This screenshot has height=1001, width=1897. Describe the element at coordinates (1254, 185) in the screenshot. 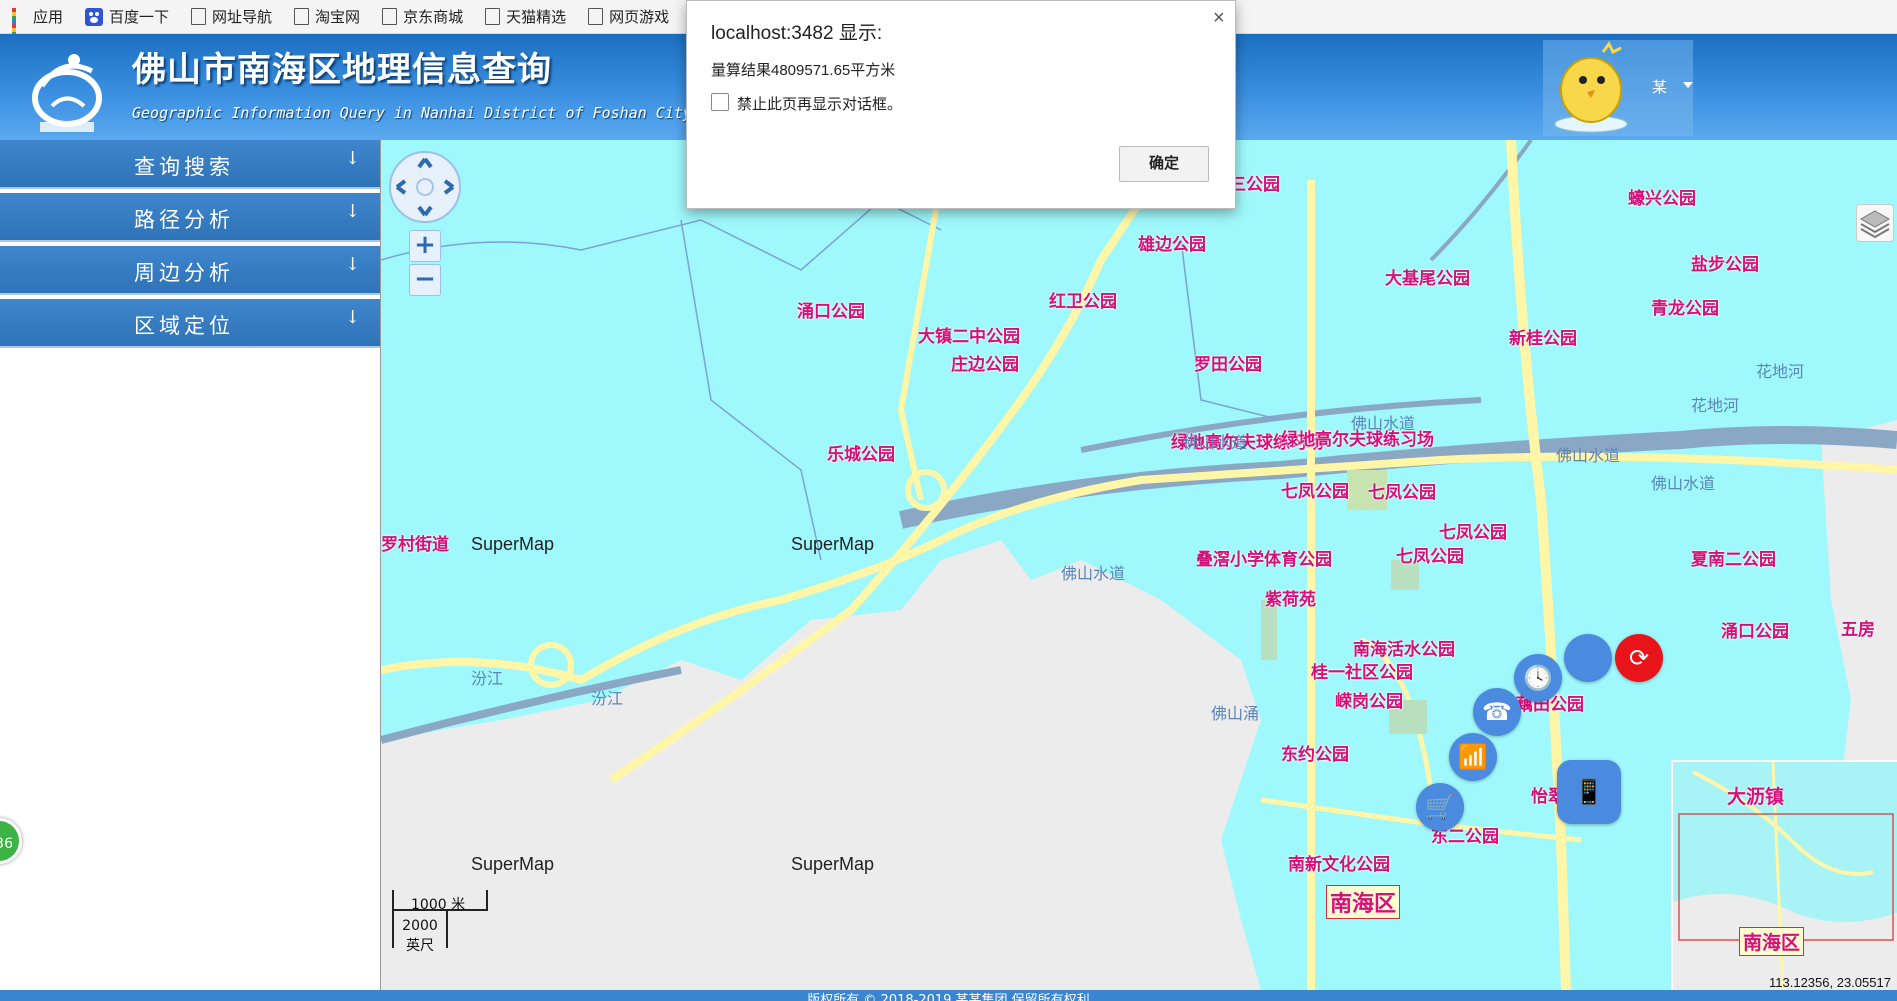

I see `place-label: 三公园` at that location.